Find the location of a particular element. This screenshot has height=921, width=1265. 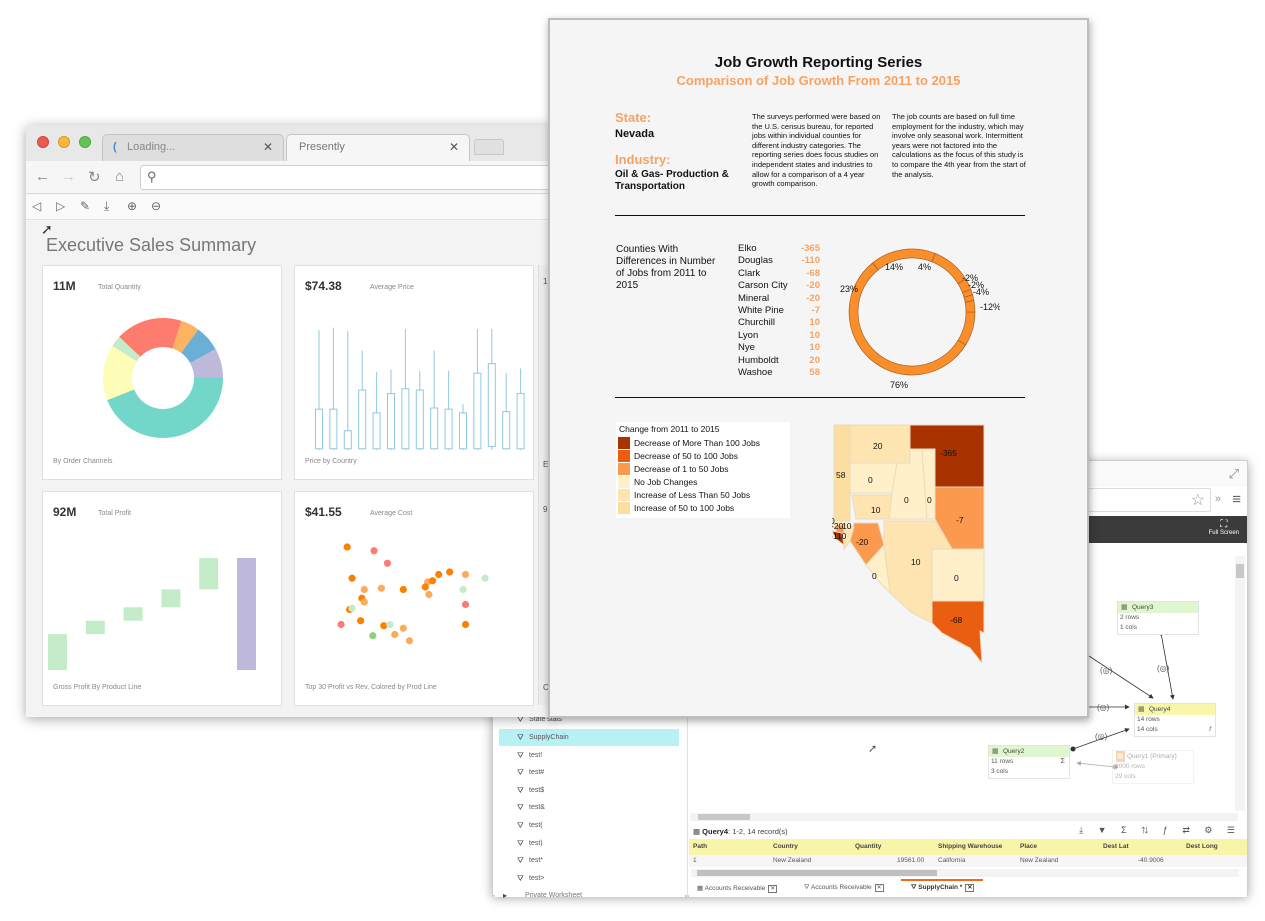

download-icon: ⤓ is located at coordinates (106, 206).